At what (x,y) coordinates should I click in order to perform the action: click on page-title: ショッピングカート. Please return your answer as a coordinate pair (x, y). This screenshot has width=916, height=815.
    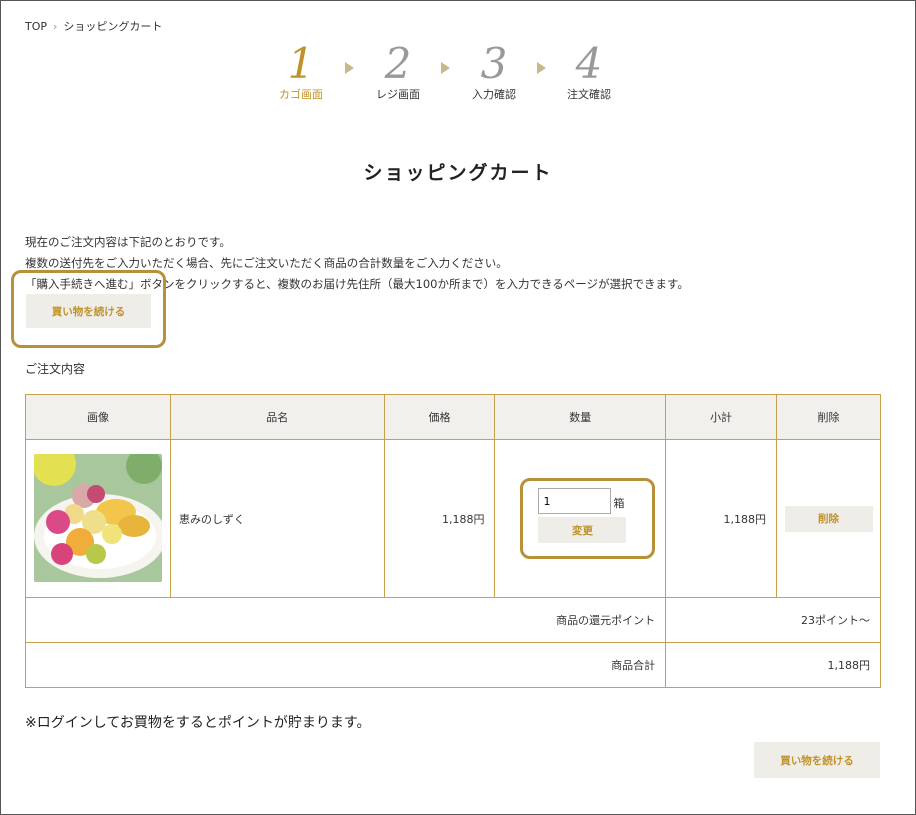
    Looking at the image, I should click on (458, 173).